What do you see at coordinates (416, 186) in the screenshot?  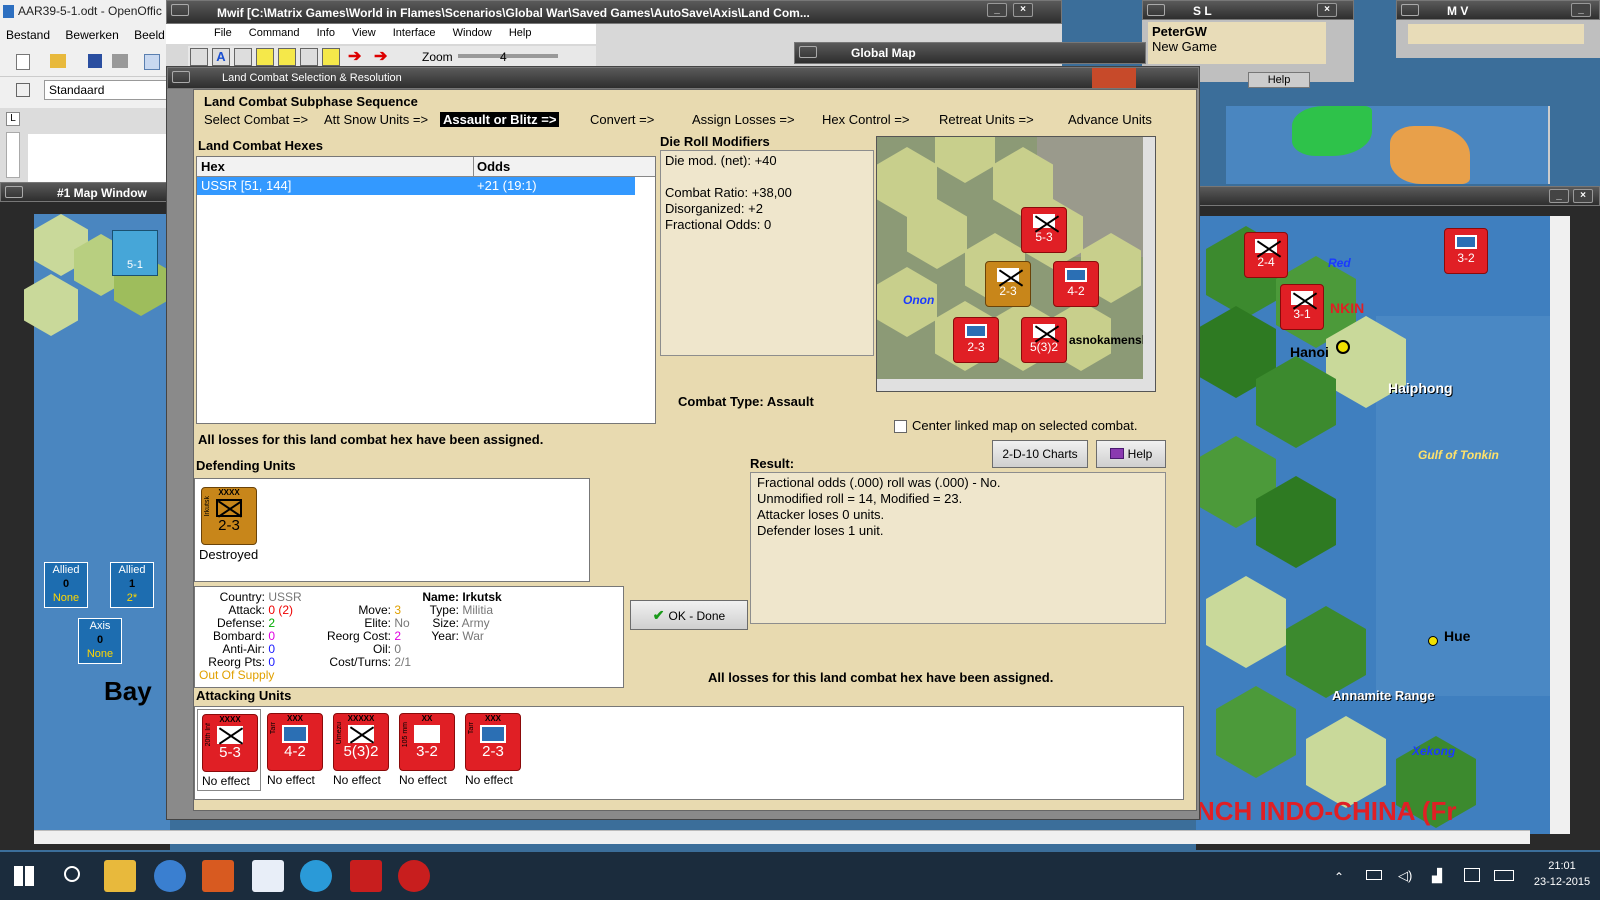 I see `table-row: USSR [51, 144] +21 (19:1)` at bounding box center [416, 186].